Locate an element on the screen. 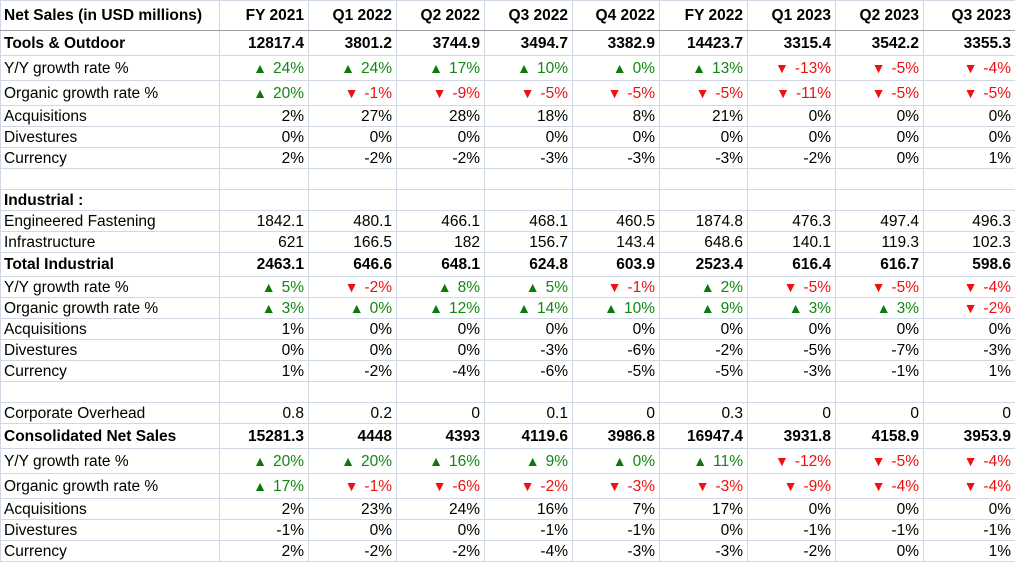  value-cell: 18% is located at coordinates (528, 116).